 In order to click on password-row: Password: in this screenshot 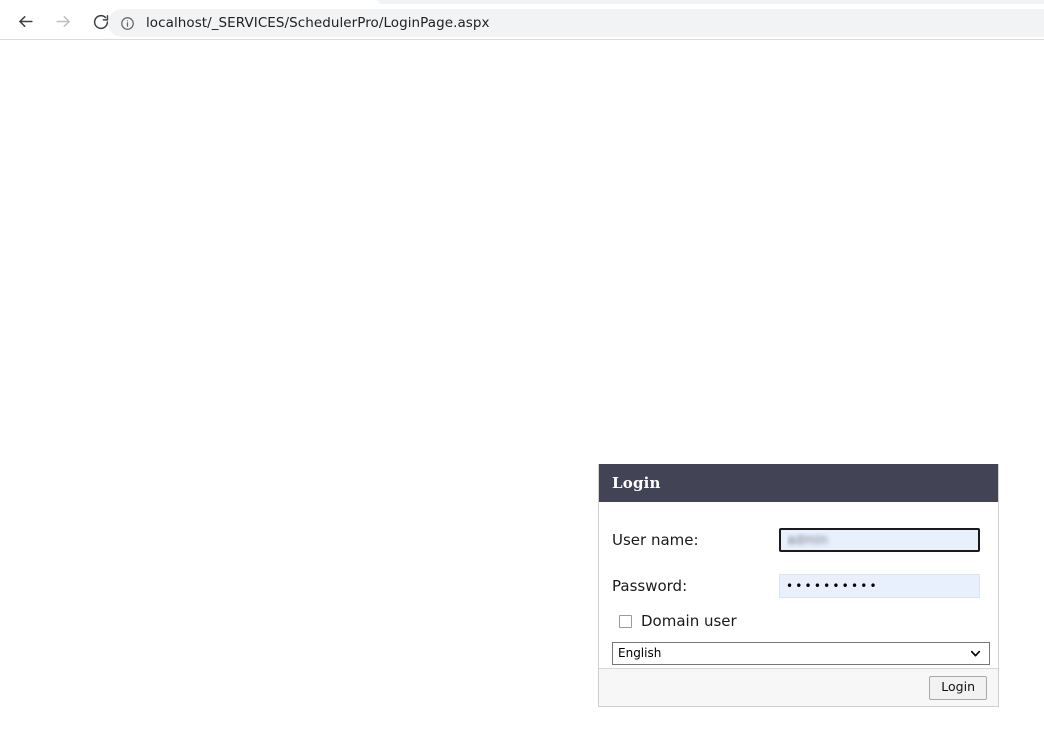, I will do `click(799, 586)`.